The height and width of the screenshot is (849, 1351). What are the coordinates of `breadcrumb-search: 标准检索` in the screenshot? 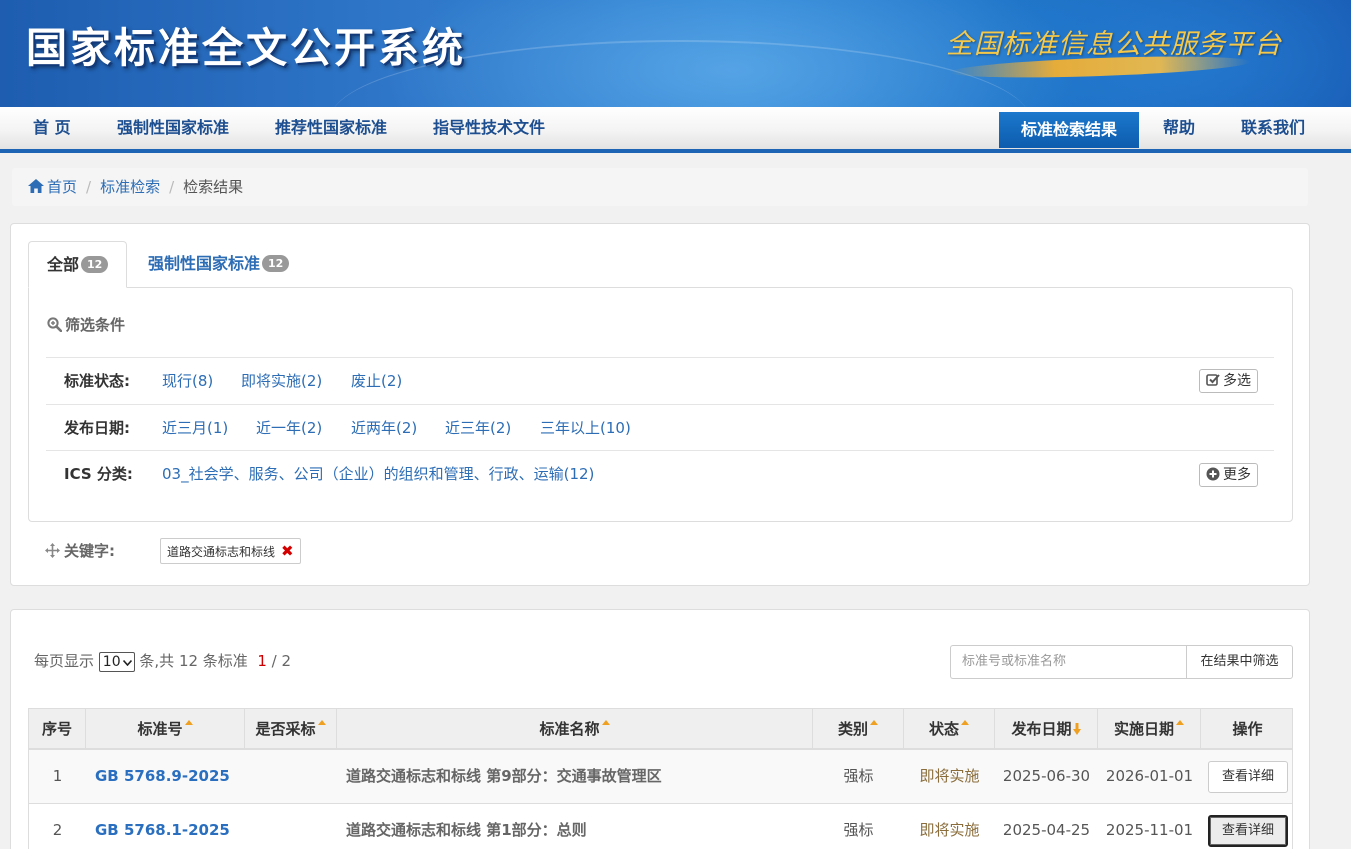 It's located at (130, 187).